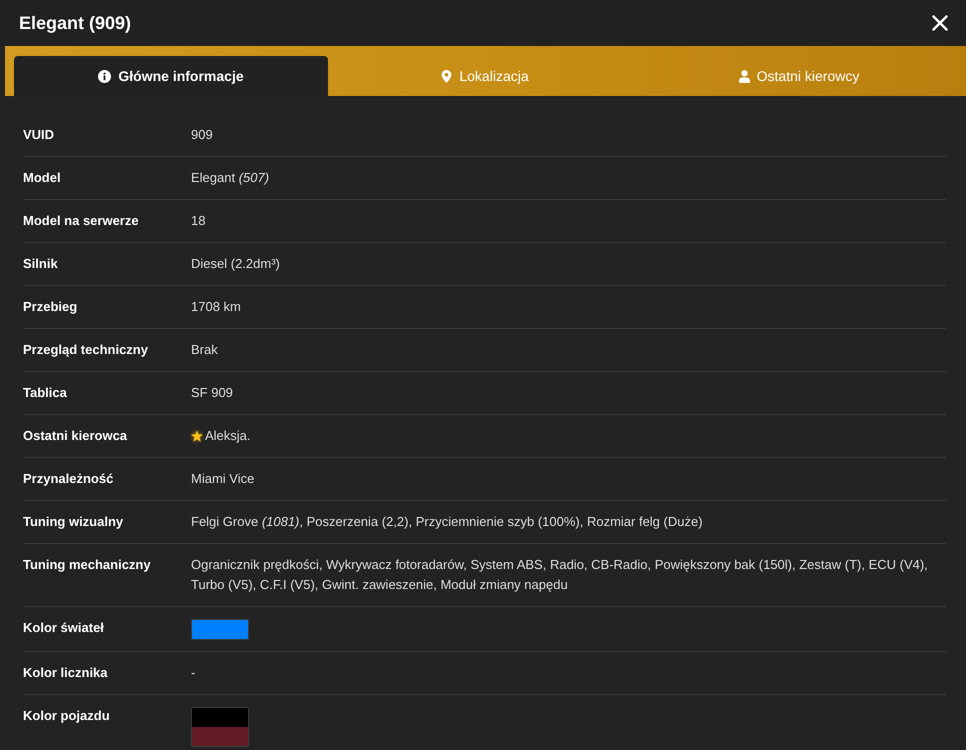  I want to click on field-value: Miami Vice, so click(222, 479).